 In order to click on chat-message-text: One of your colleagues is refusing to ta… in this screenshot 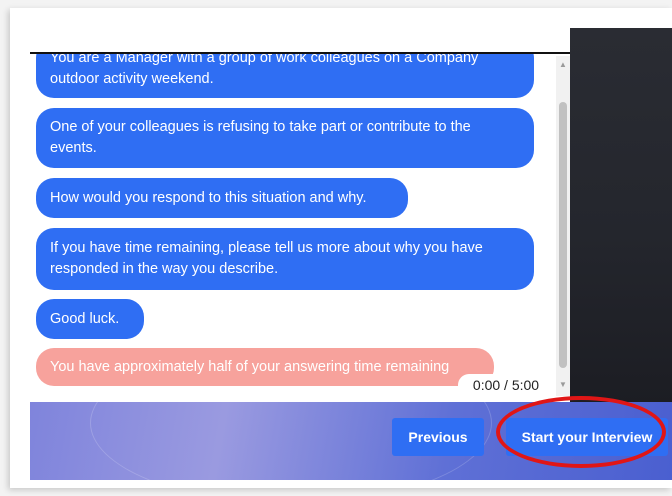, I will do `click(260, 137)`.